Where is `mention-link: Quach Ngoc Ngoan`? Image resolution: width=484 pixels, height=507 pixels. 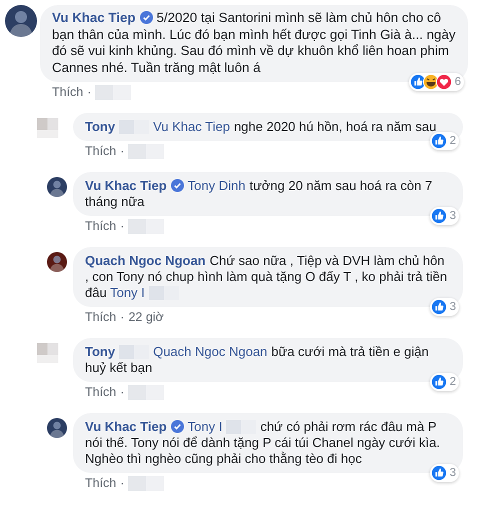
mention-link: Quach Ngoc Ngoan is located at coordinates (210, 351).